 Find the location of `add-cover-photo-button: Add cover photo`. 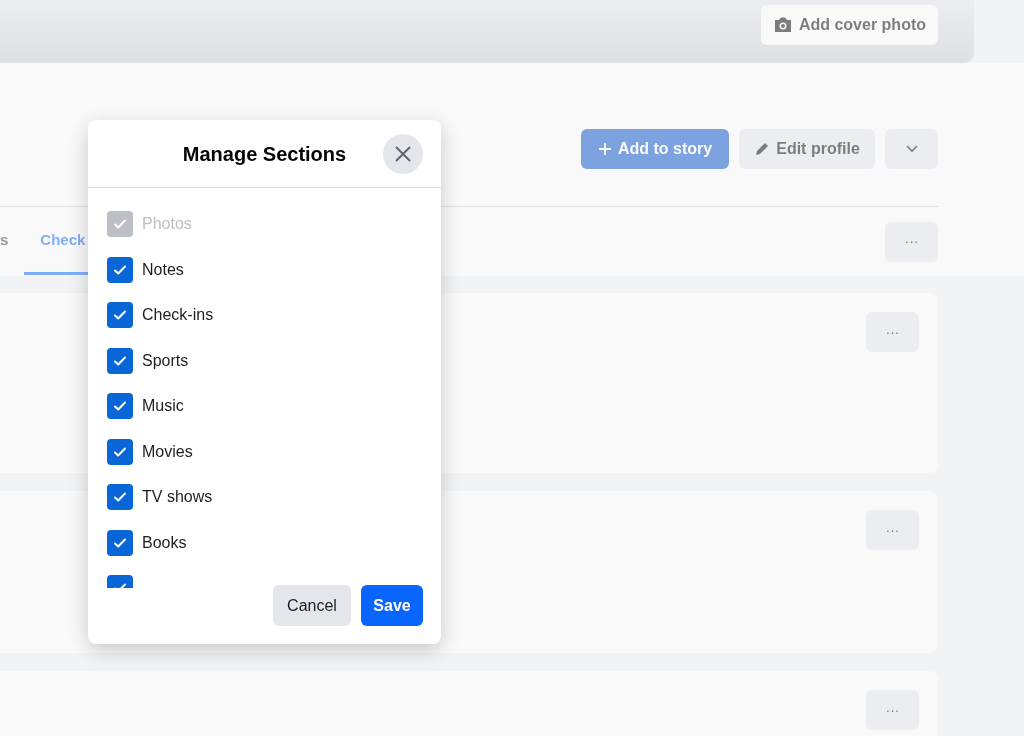

add-cover-photo-button: Add cover photo is located at coordinates (849, 25).